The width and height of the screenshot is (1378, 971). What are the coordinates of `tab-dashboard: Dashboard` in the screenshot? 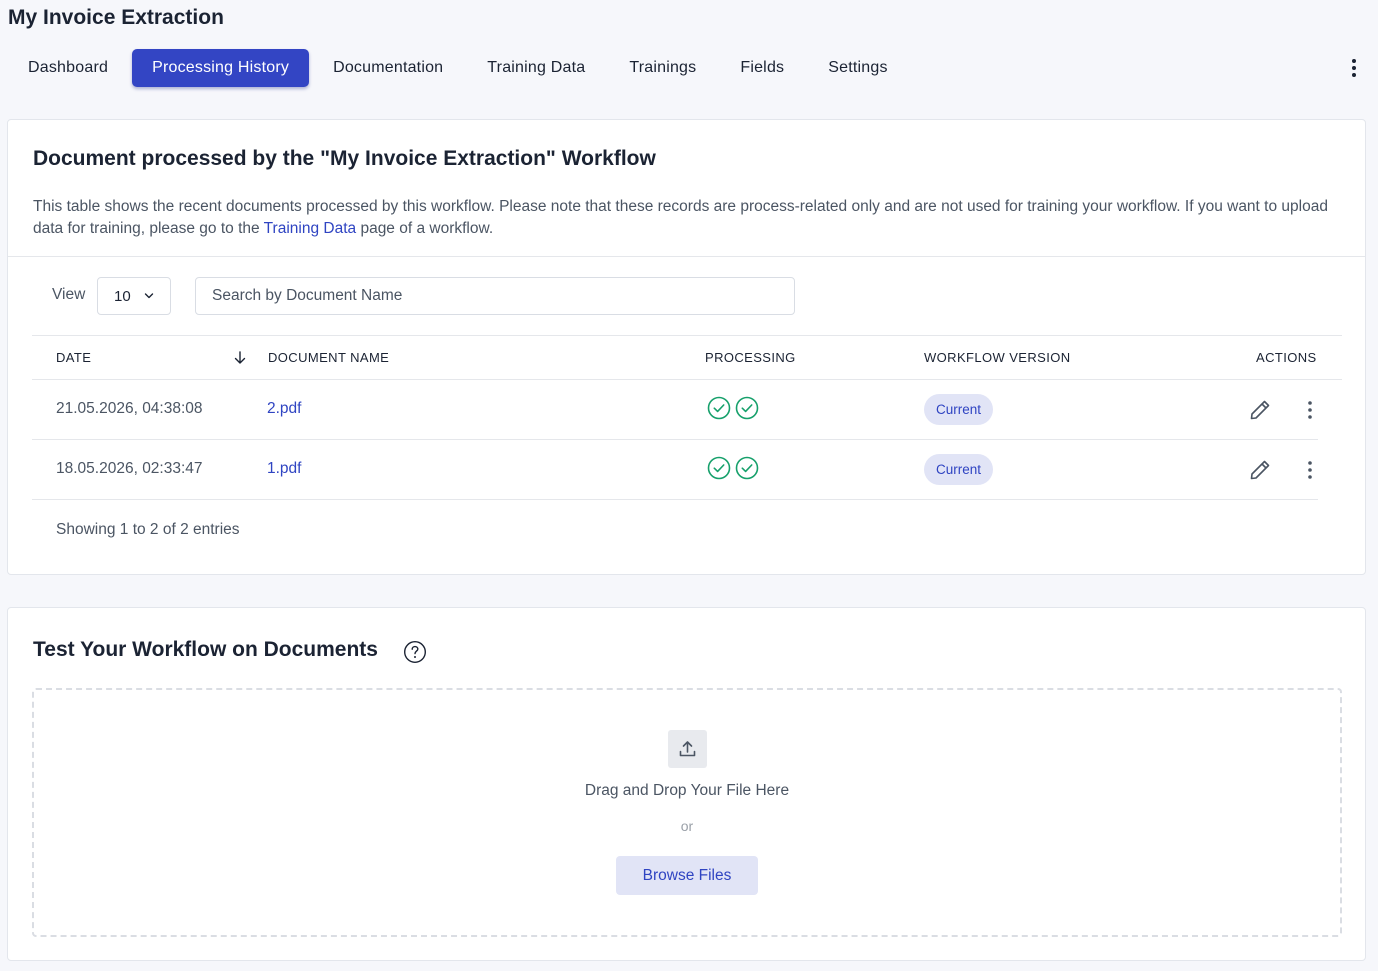 It's located at (68, 68).